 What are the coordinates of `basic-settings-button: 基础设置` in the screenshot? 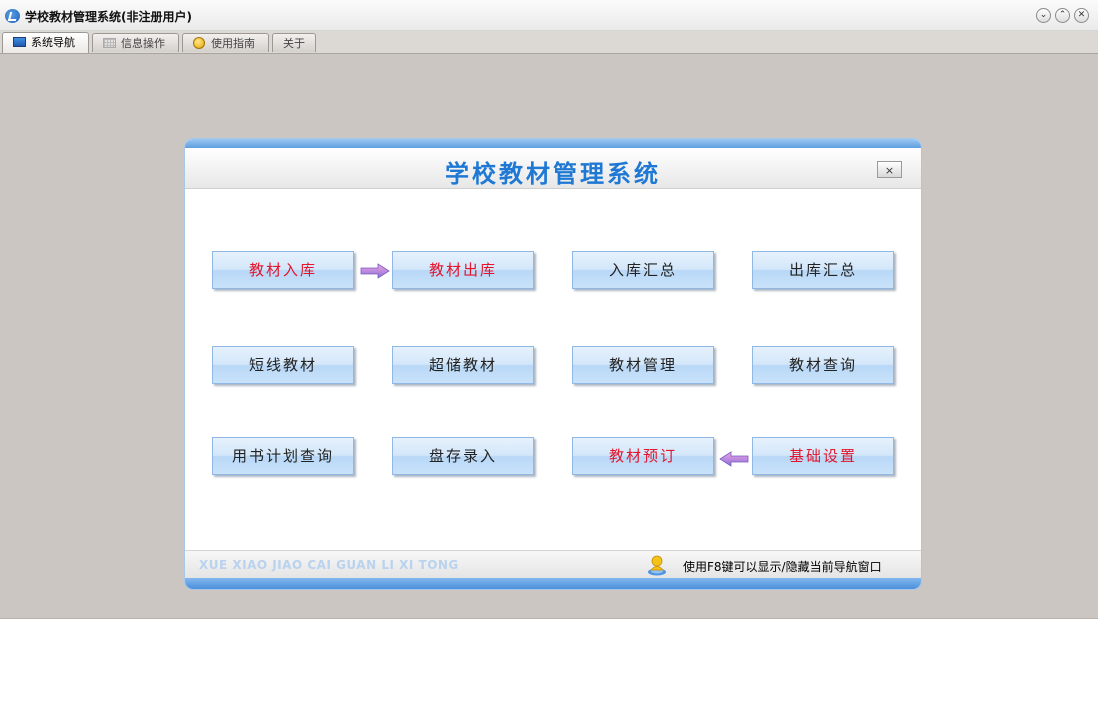 It's located at (823, 456).